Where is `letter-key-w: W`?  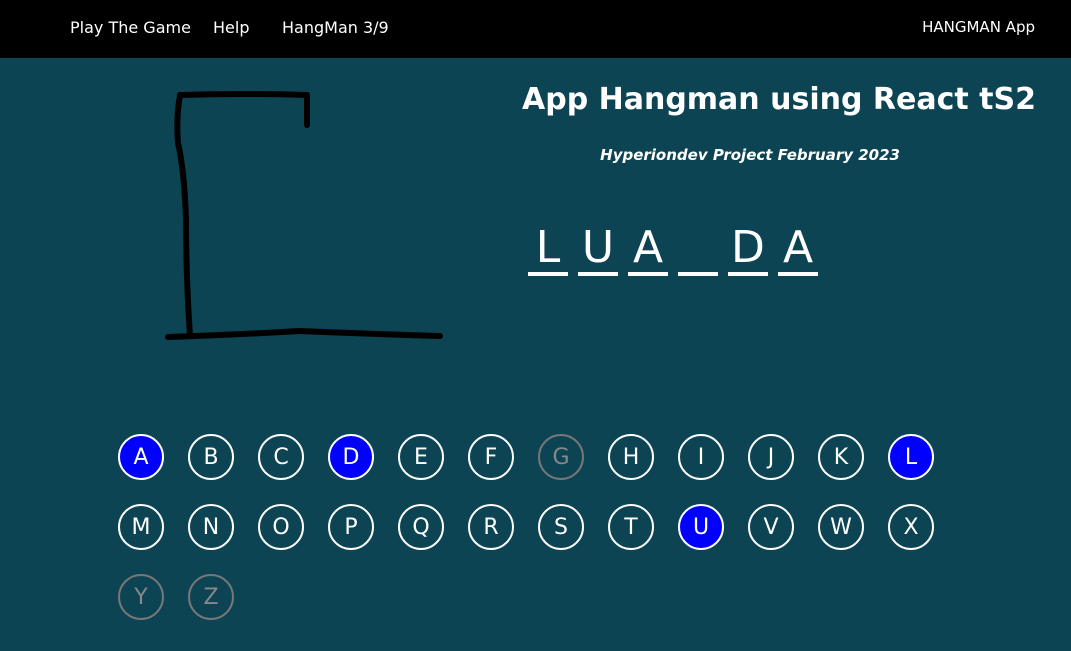
letter-key-w: W is located at coordinates (841, 527).